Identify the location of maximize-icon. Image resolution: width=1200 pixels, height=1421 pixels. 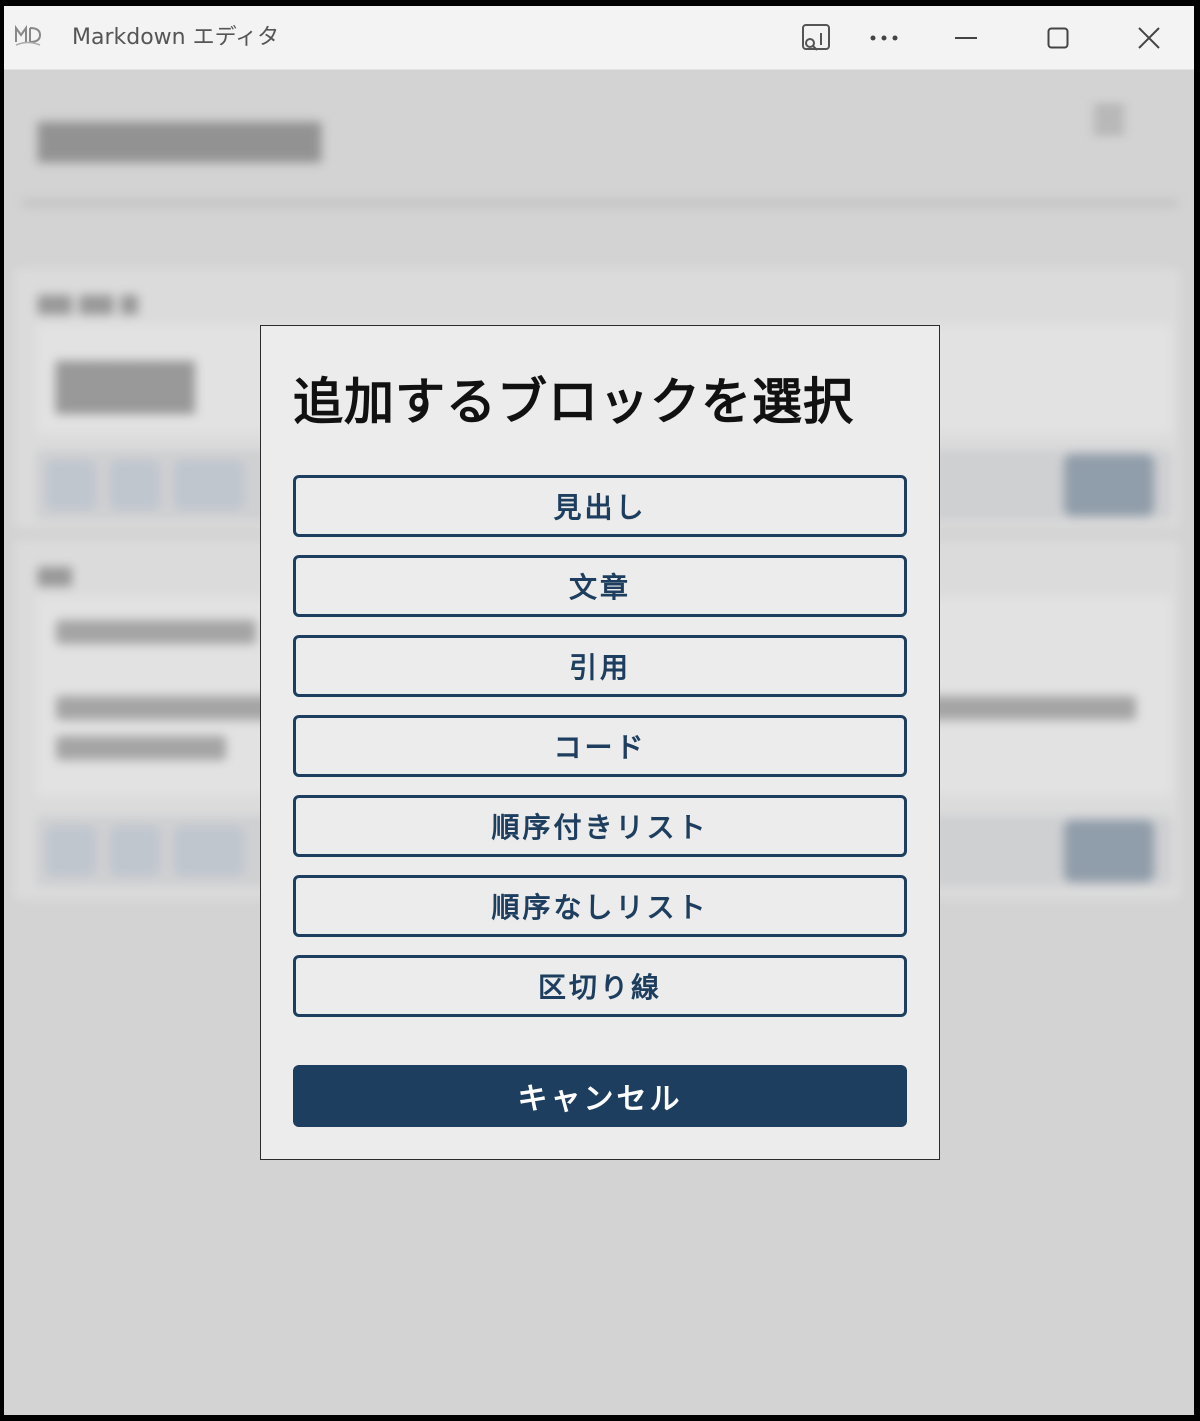
(1058, 38).